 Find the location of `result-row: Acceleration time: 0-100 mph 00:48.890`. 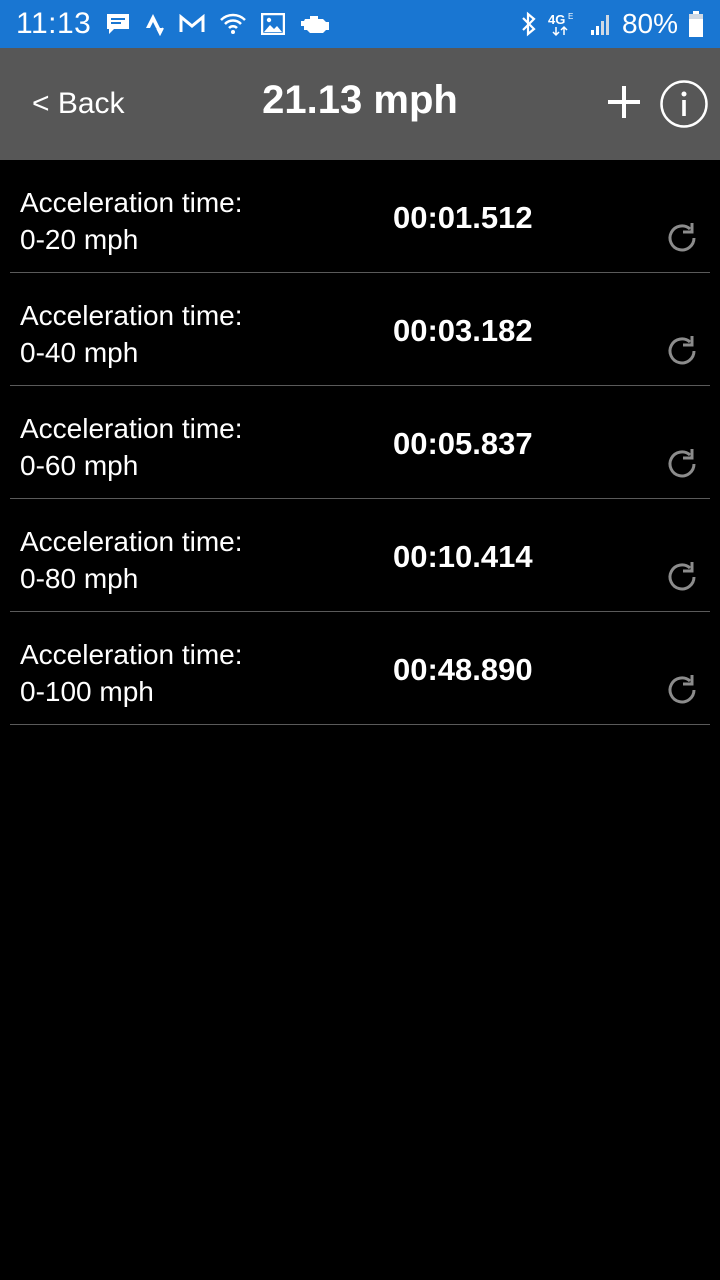

result-row: Acceleration time: 0-100 mph 00:48.890 is located at coordinates (360, 668).